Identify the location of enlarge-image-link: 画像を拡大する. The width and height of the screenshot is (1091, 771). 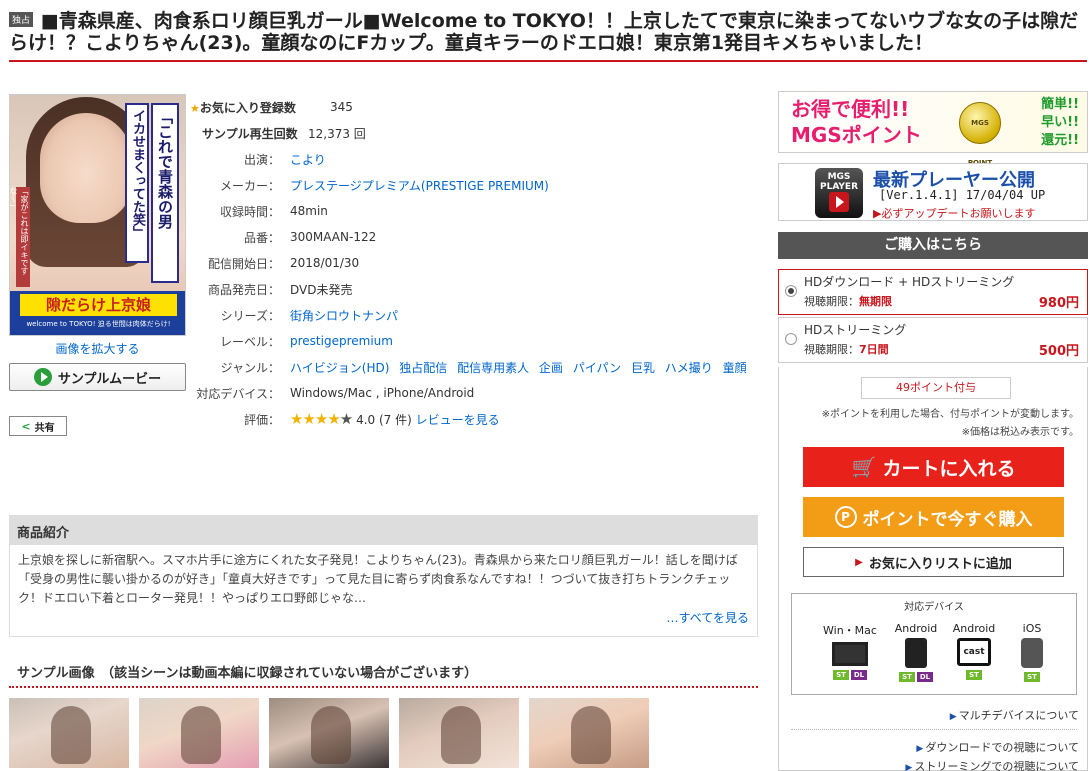
(97, 348).